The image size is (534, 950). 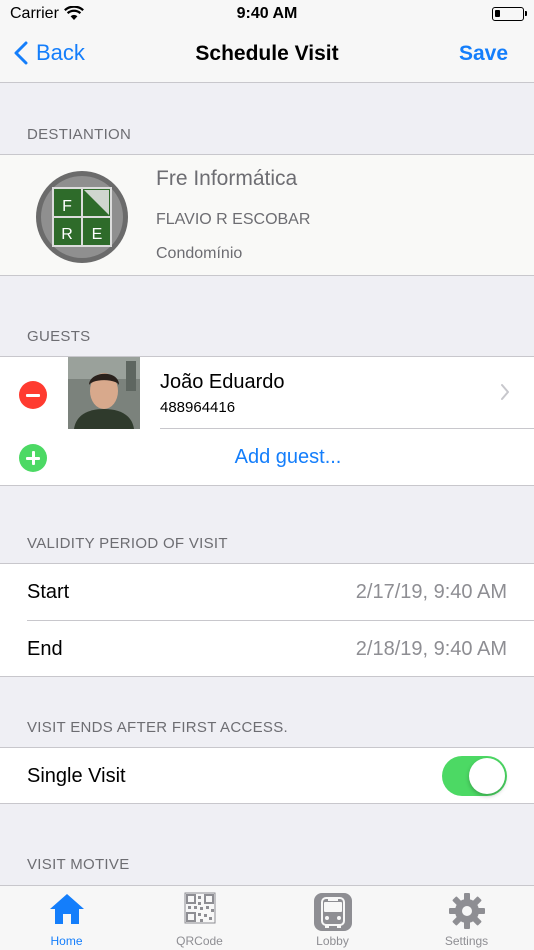 I want to click on tab-bar: Home QRCode Lobby Settings, so click(x=267, y=917).